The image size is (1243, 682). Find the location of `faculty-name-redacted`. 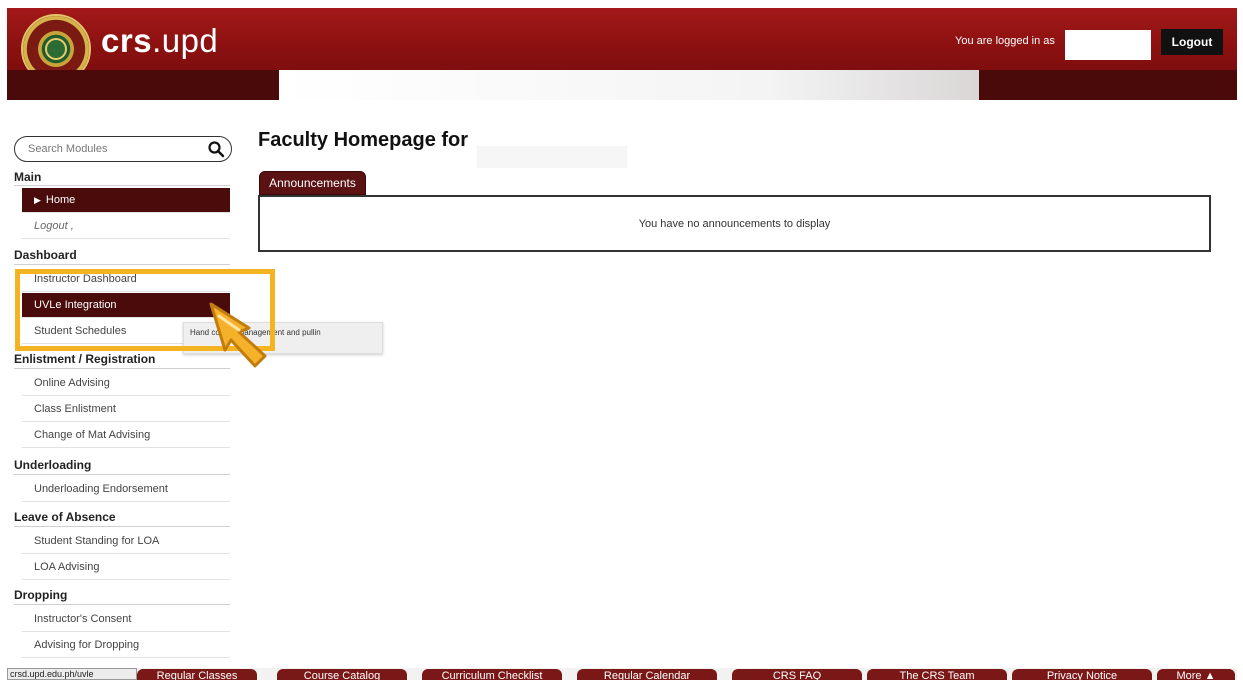

faculty-name-redacted is located at coordinates (552, 157).